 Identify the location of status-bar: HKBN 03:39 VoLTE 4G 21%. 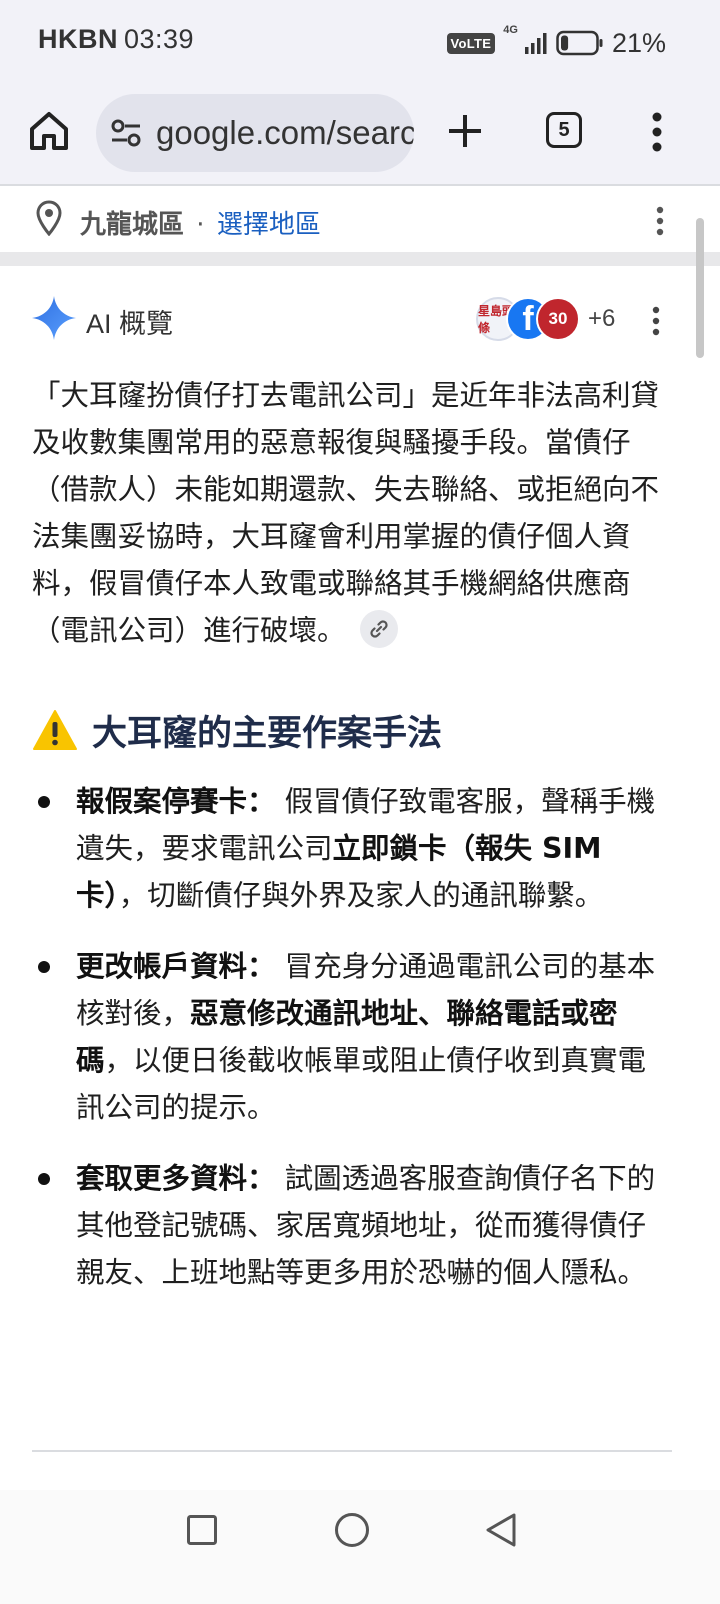
(360, 44).